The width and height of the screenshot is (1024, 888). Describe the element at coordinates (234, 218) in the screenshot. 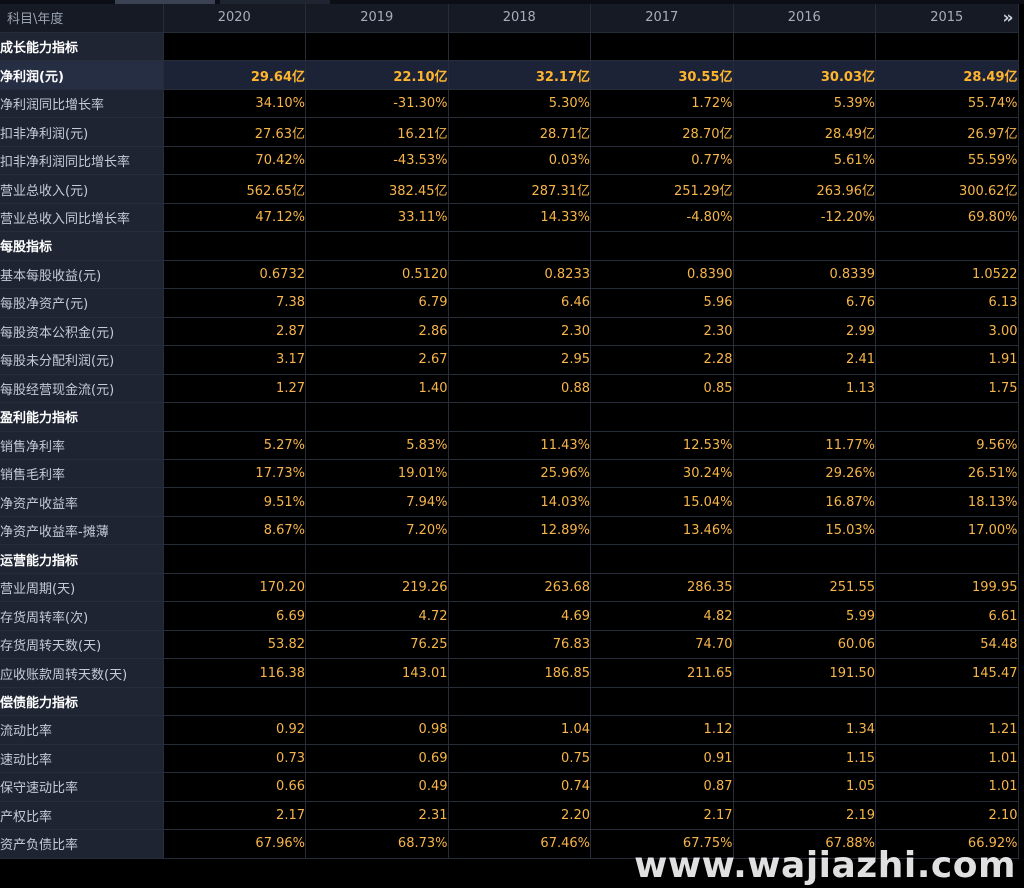

I see `value-cell: 47.12%` at that location.